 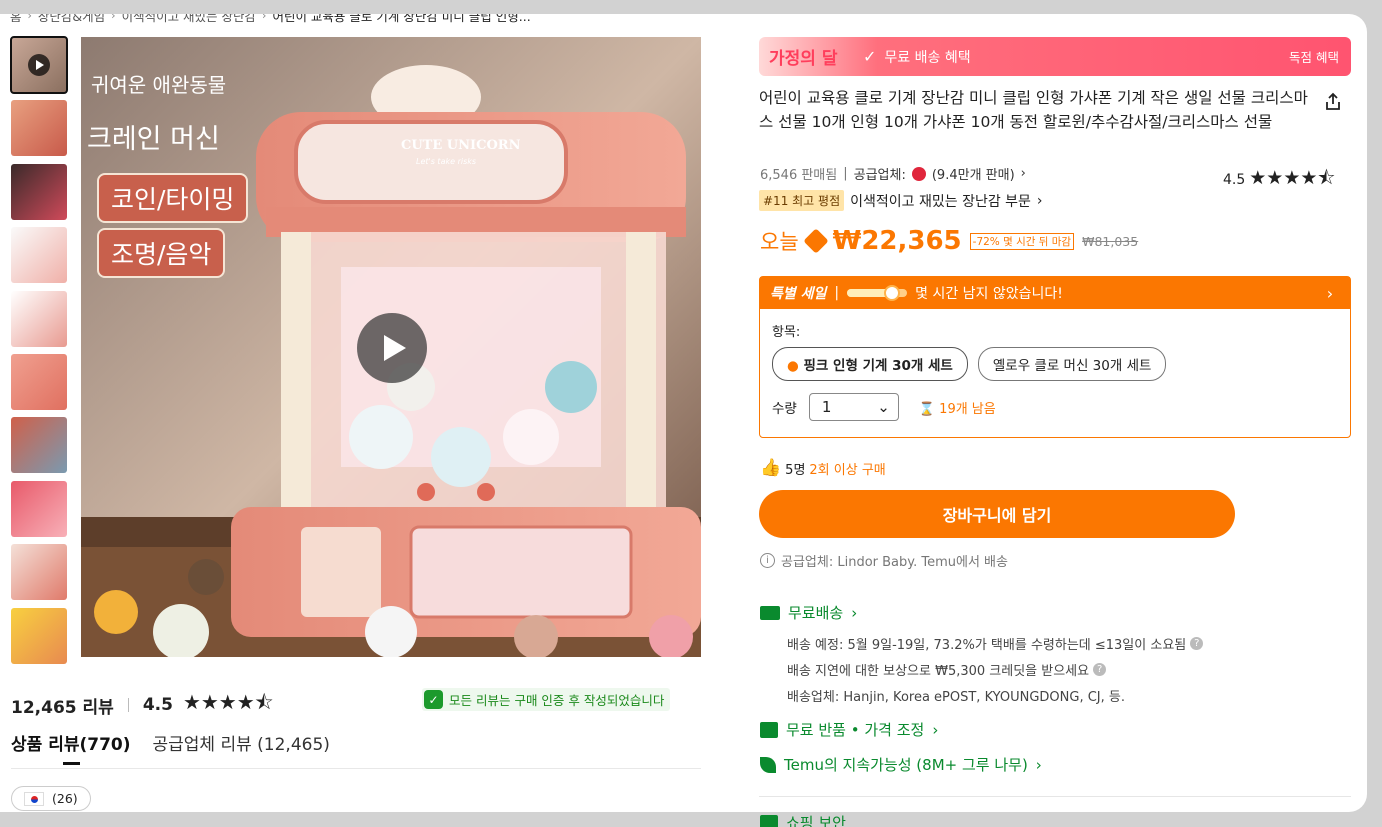 I want to click on tab-product-reviews: 상품 리뷰(770), so click(x=71, y=747).